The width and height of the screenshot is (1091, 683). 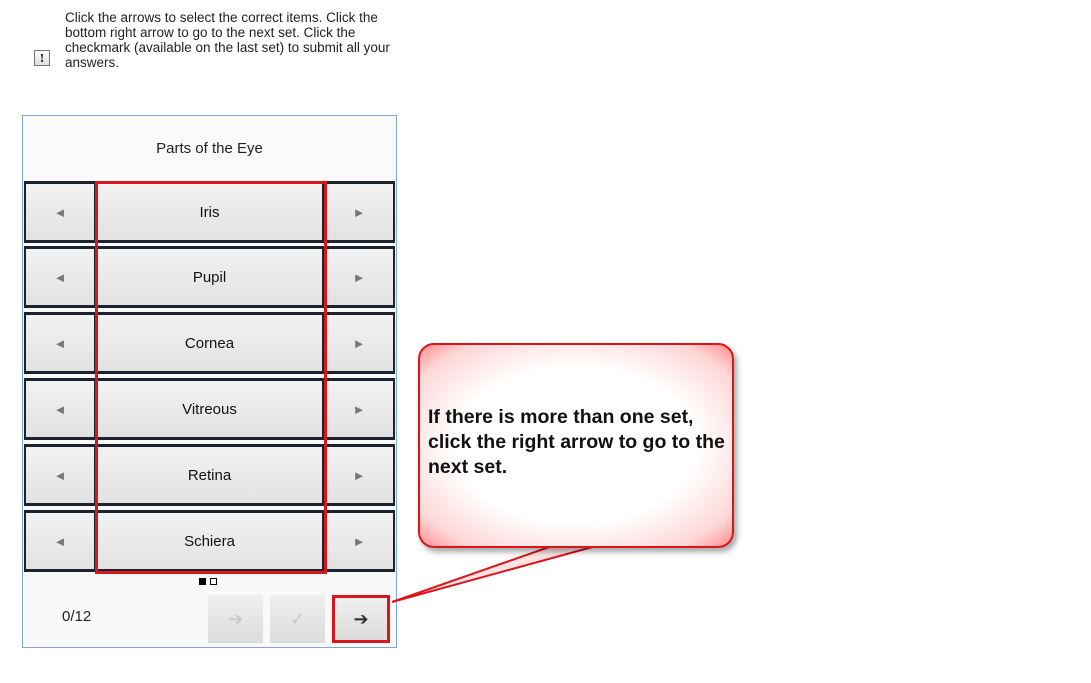 I want to click on page-dot-active, so click(x=202, y=581).